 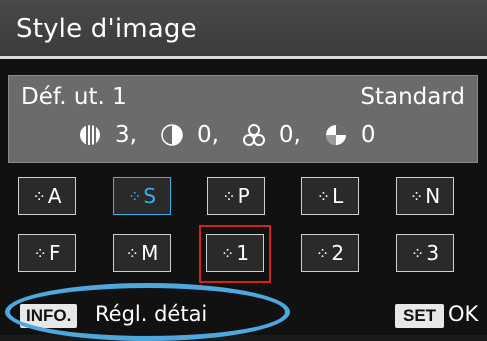 I want to click on style-label: N, so click(x=433, y=196).